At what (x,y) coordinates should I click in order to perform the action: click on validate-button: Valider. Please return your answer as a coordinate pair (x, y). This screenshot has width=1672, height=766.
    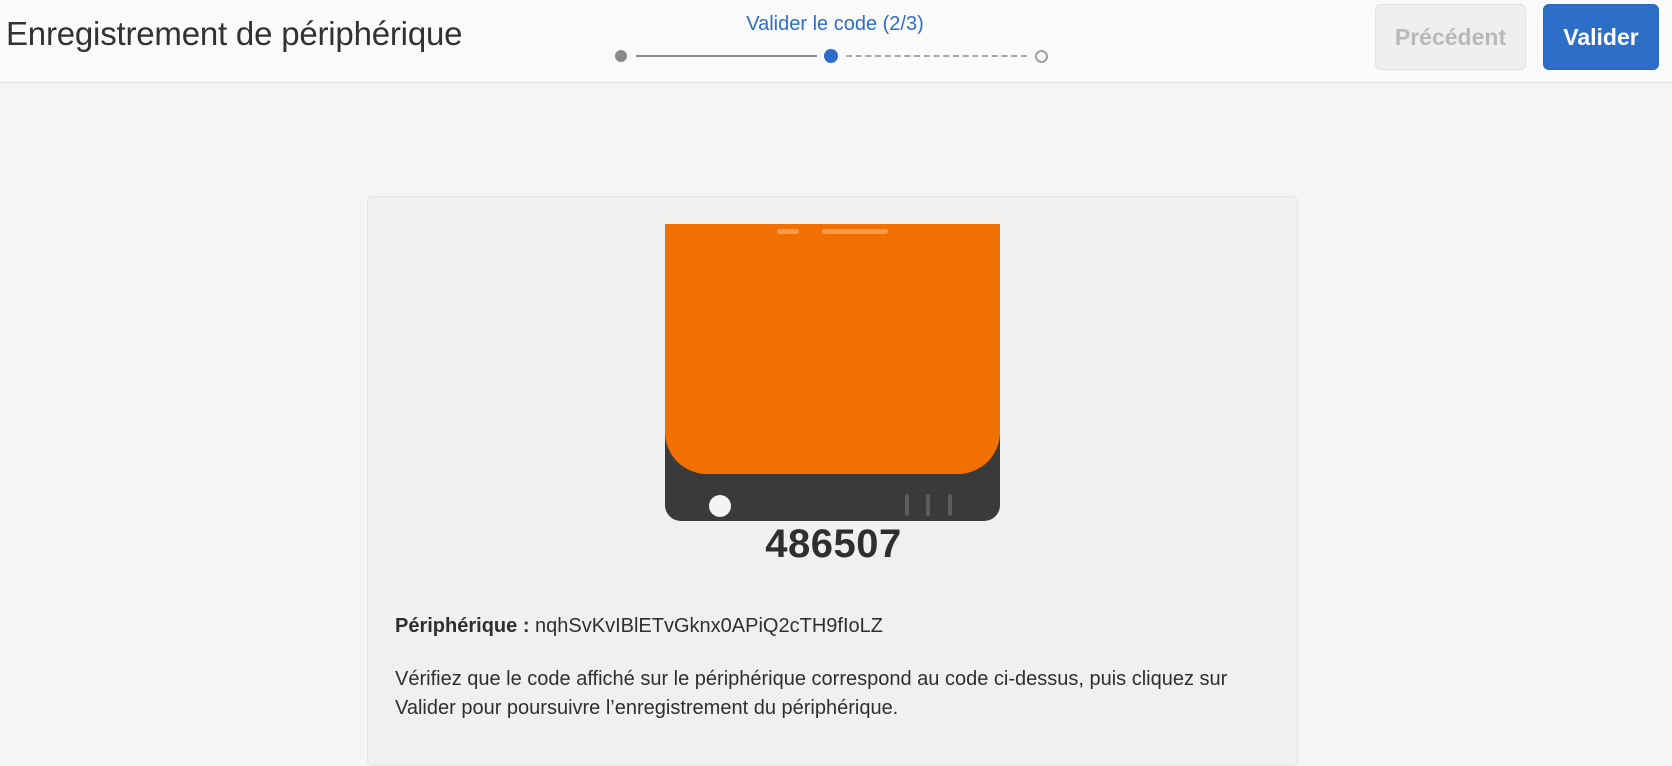
    Looking at the image, I should click on (1601, 37).